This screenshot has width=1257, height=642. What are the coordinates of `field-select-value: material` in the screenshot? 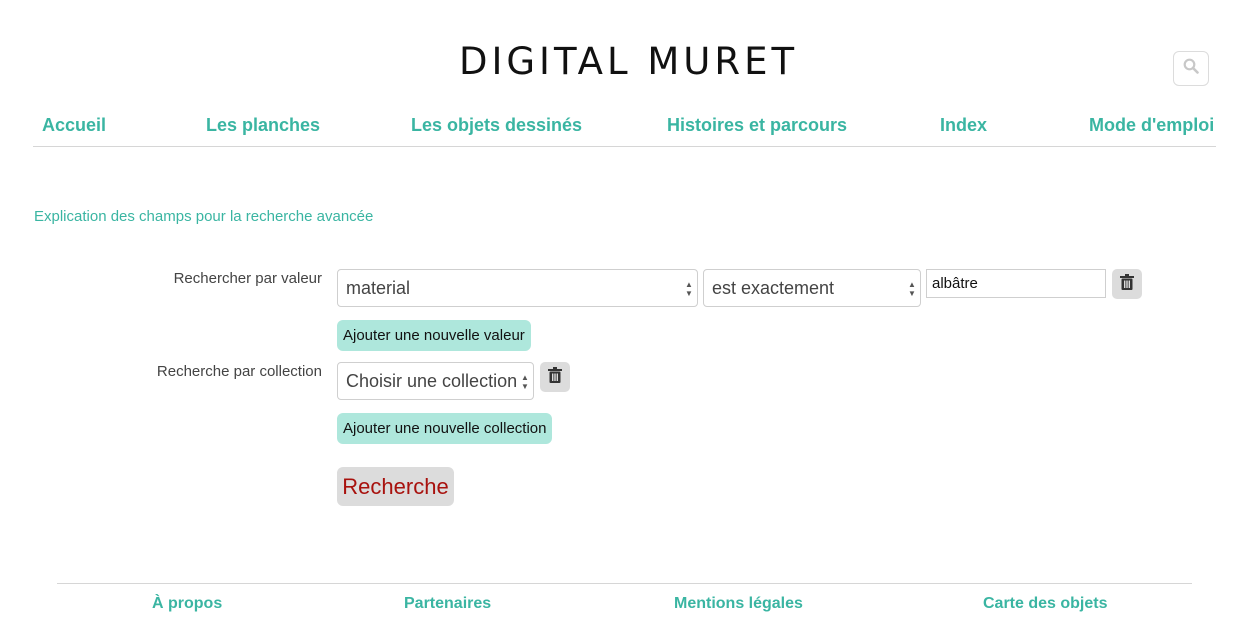 It's located at (378, 287).